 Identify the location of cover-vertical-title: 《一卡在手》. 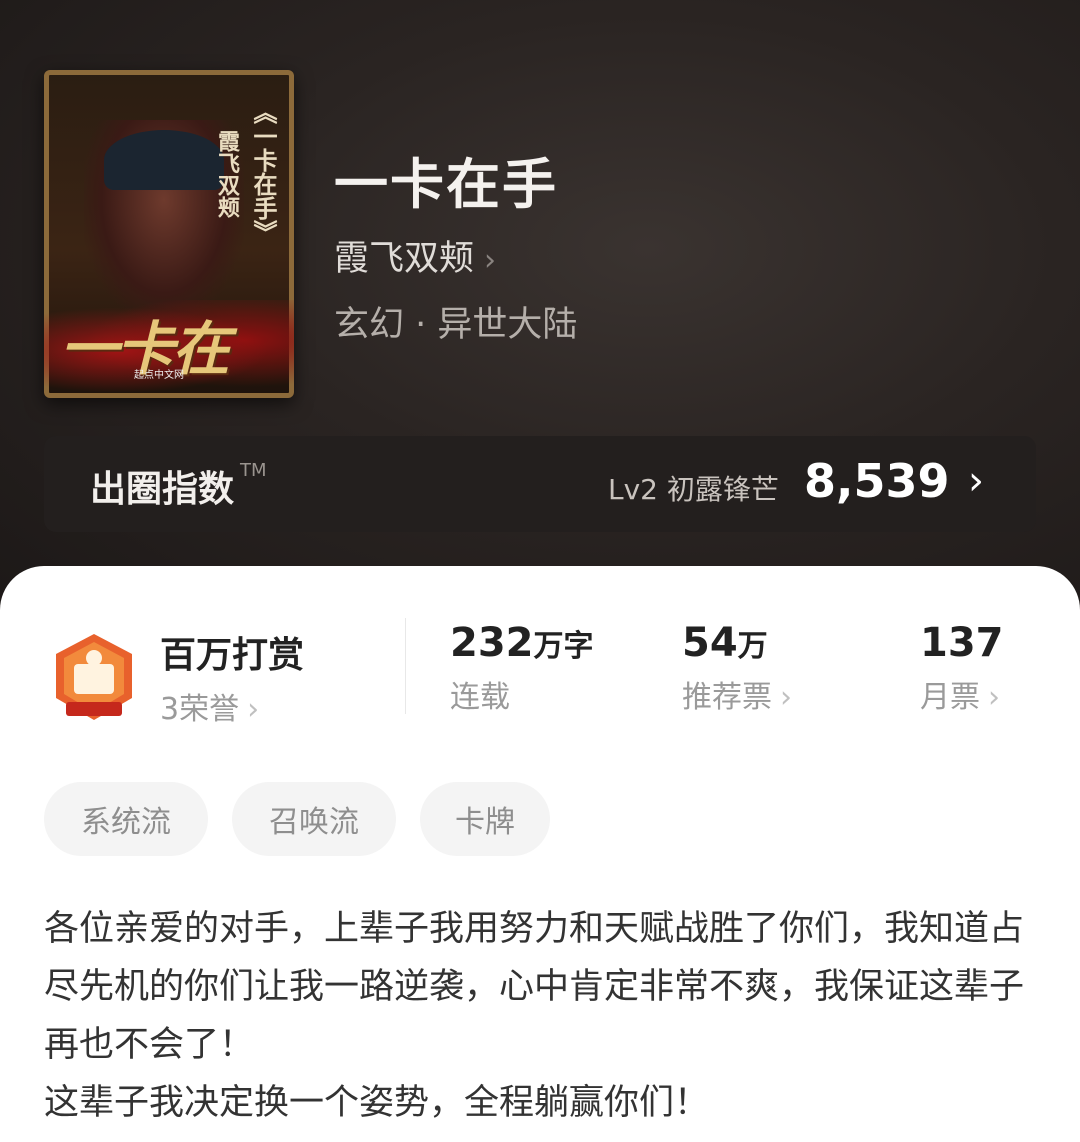
(263, 172).